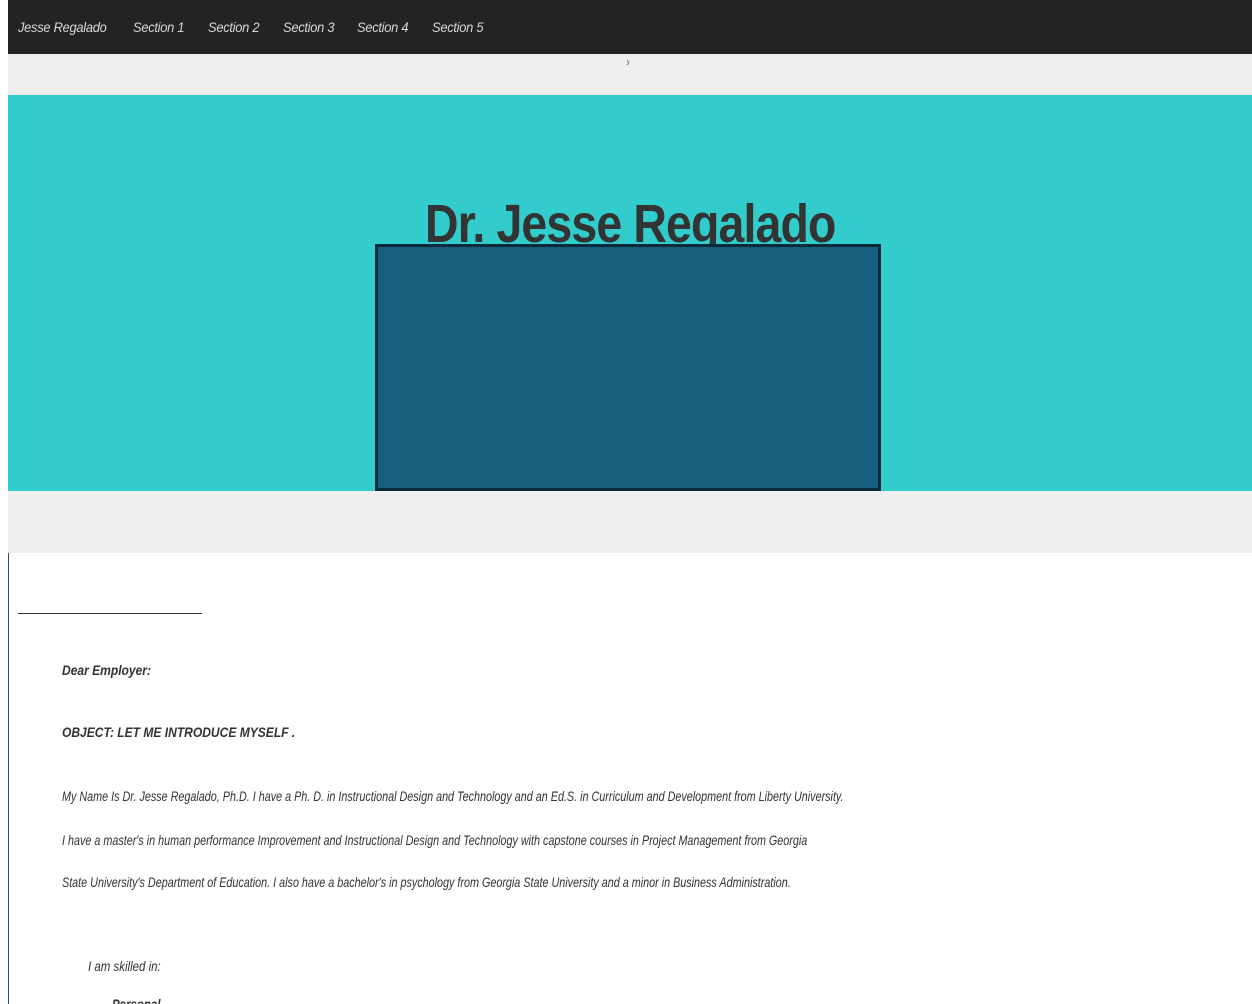 The image size is (1252, 1004). I want to click on chevron-right-icon: ›, so click(628, 62).